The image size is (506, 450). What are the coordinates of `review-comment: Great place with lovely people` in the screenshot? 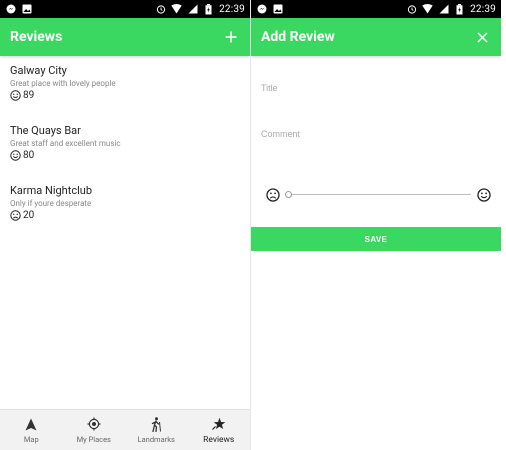 It's located at (63, 83).